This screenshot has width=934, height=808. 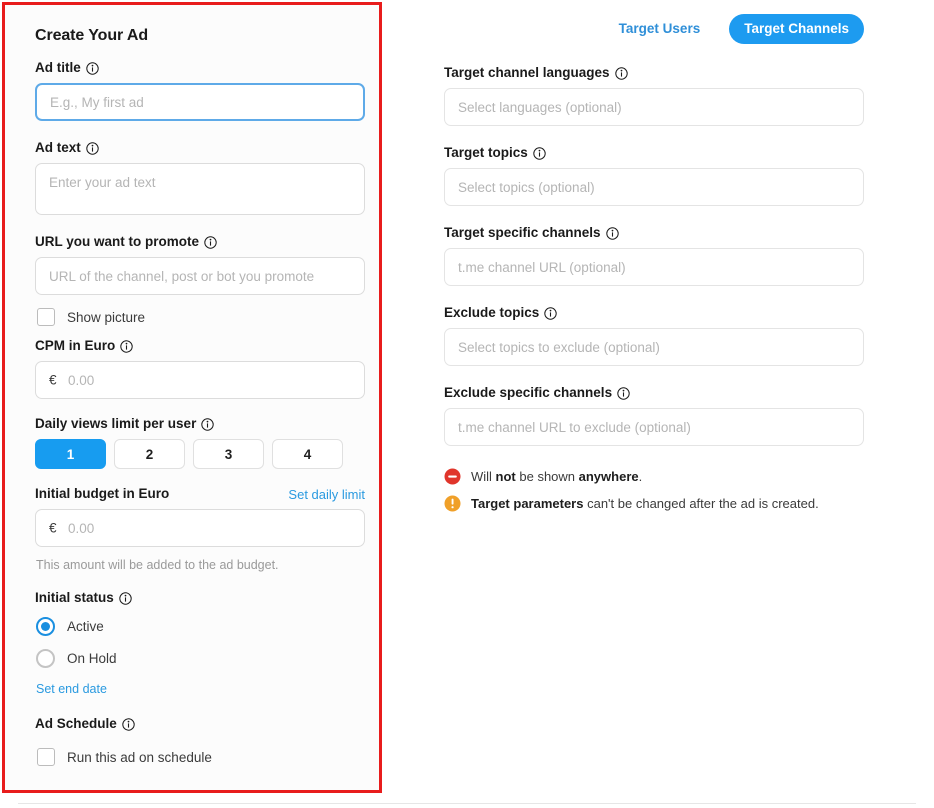 I want to click on ad-title-input, so click(x=200, y=102).